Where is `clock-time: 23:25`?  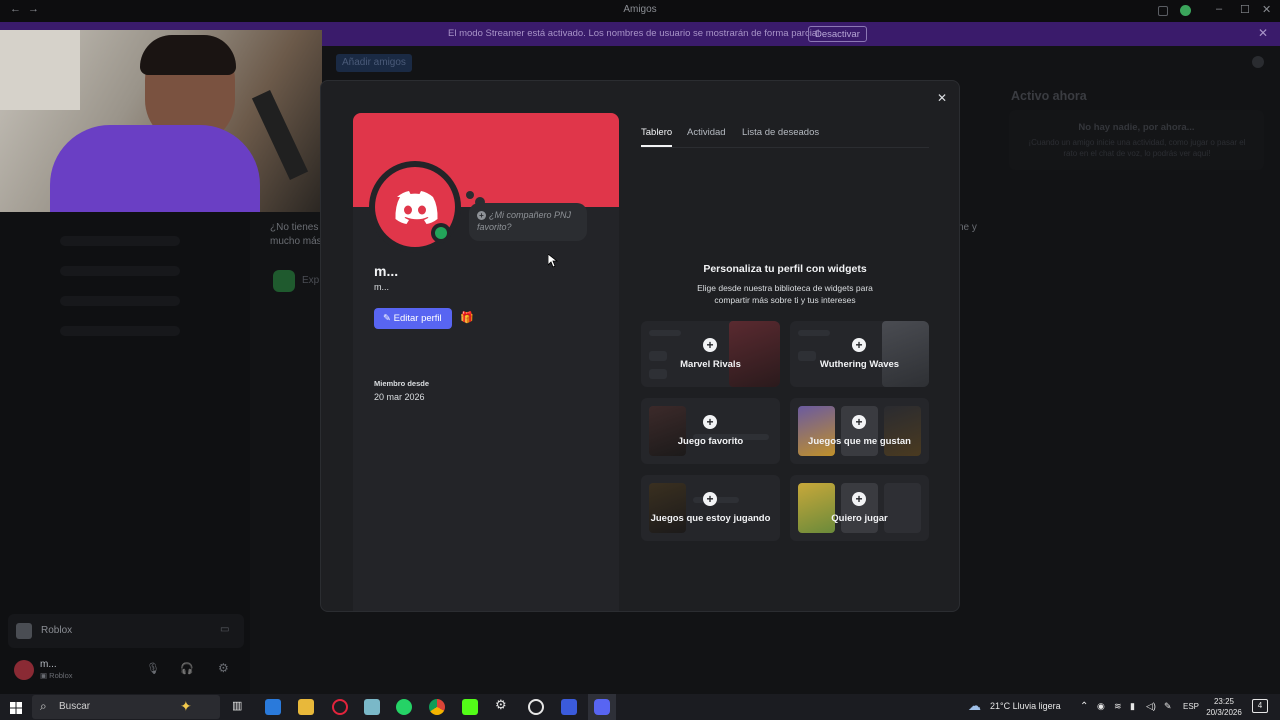 clock-time: 23:25 is located at coordinates (1224, 701).